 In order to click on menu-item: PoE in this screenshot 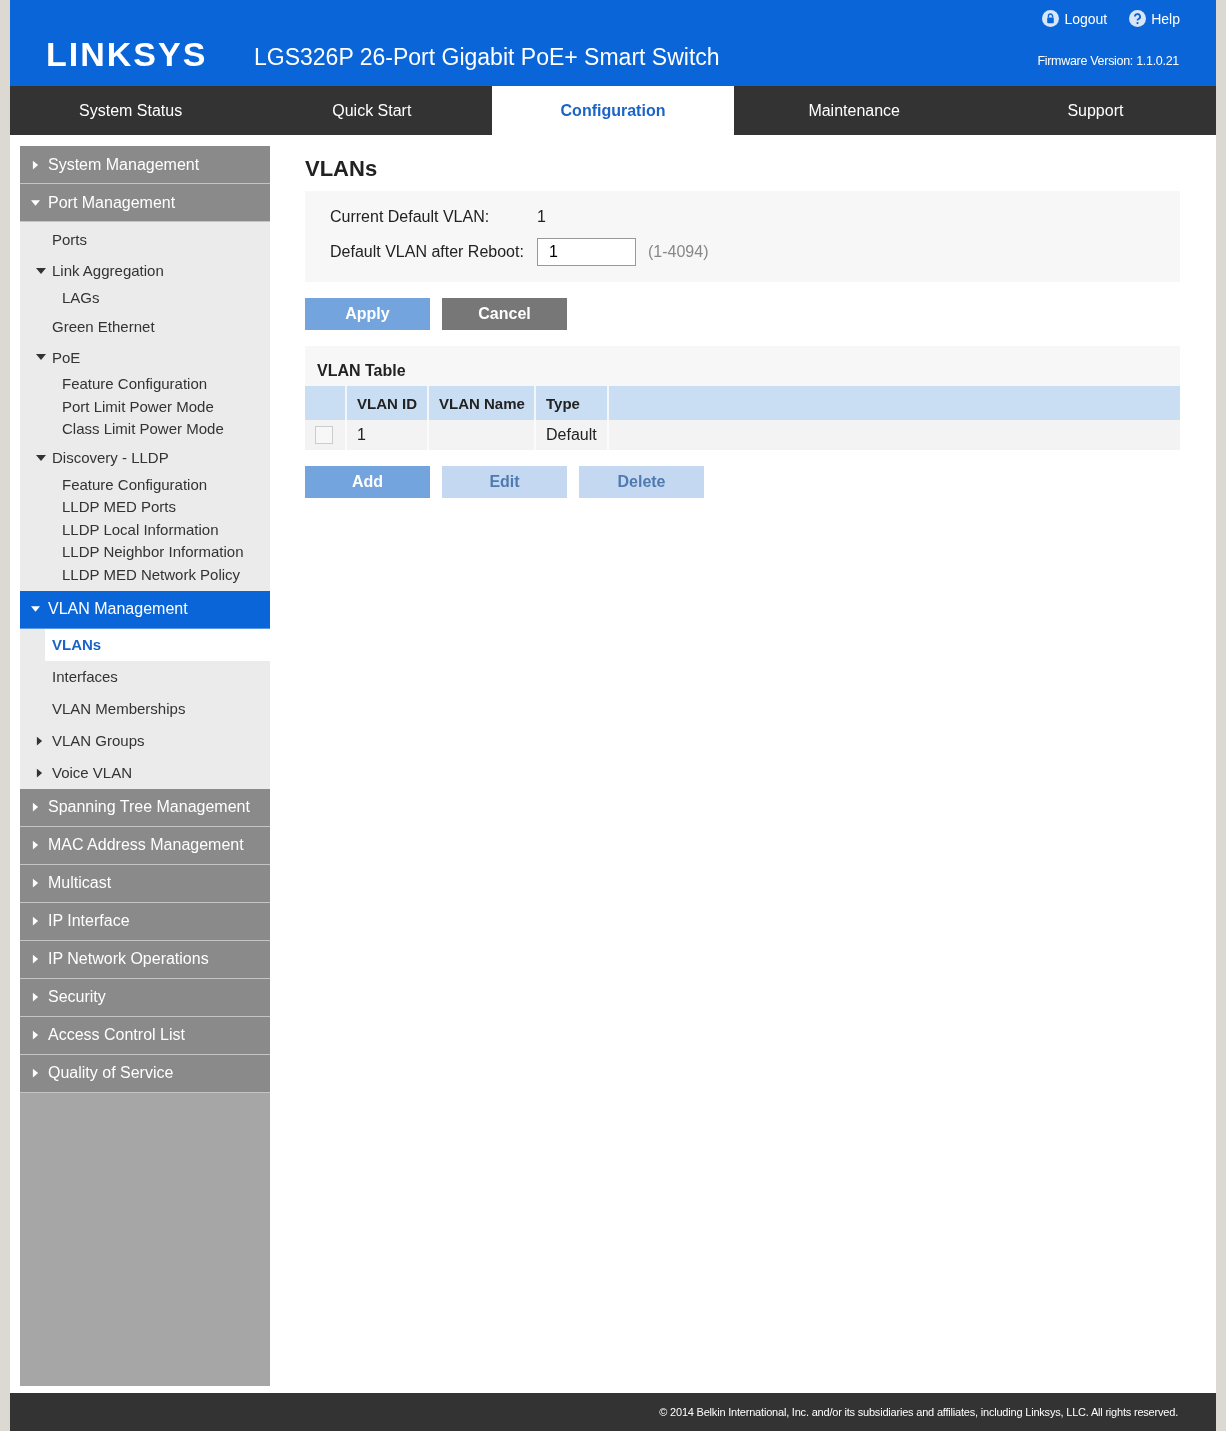, I will do `click(145, 357)`.